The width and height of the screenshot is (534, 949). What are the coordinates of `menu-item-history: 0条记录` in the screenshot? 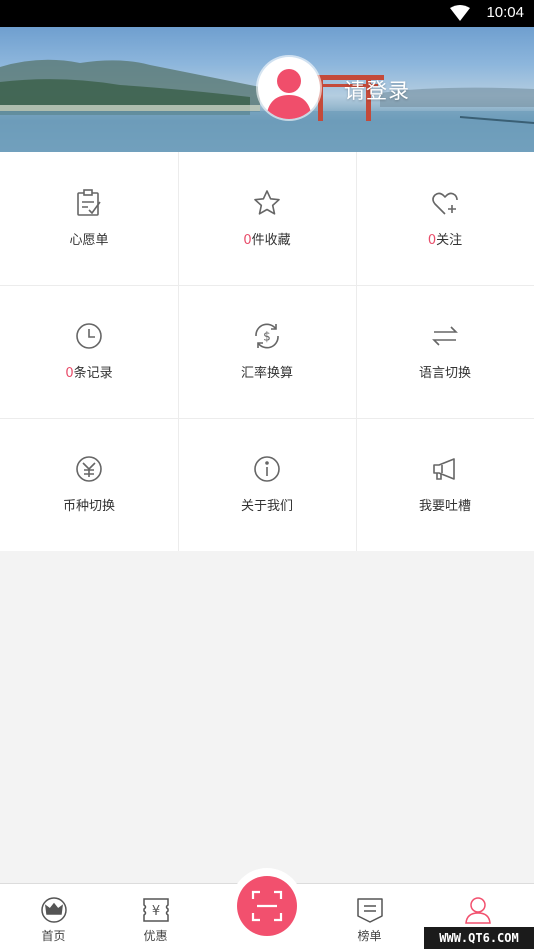 It's located at (89, 351).